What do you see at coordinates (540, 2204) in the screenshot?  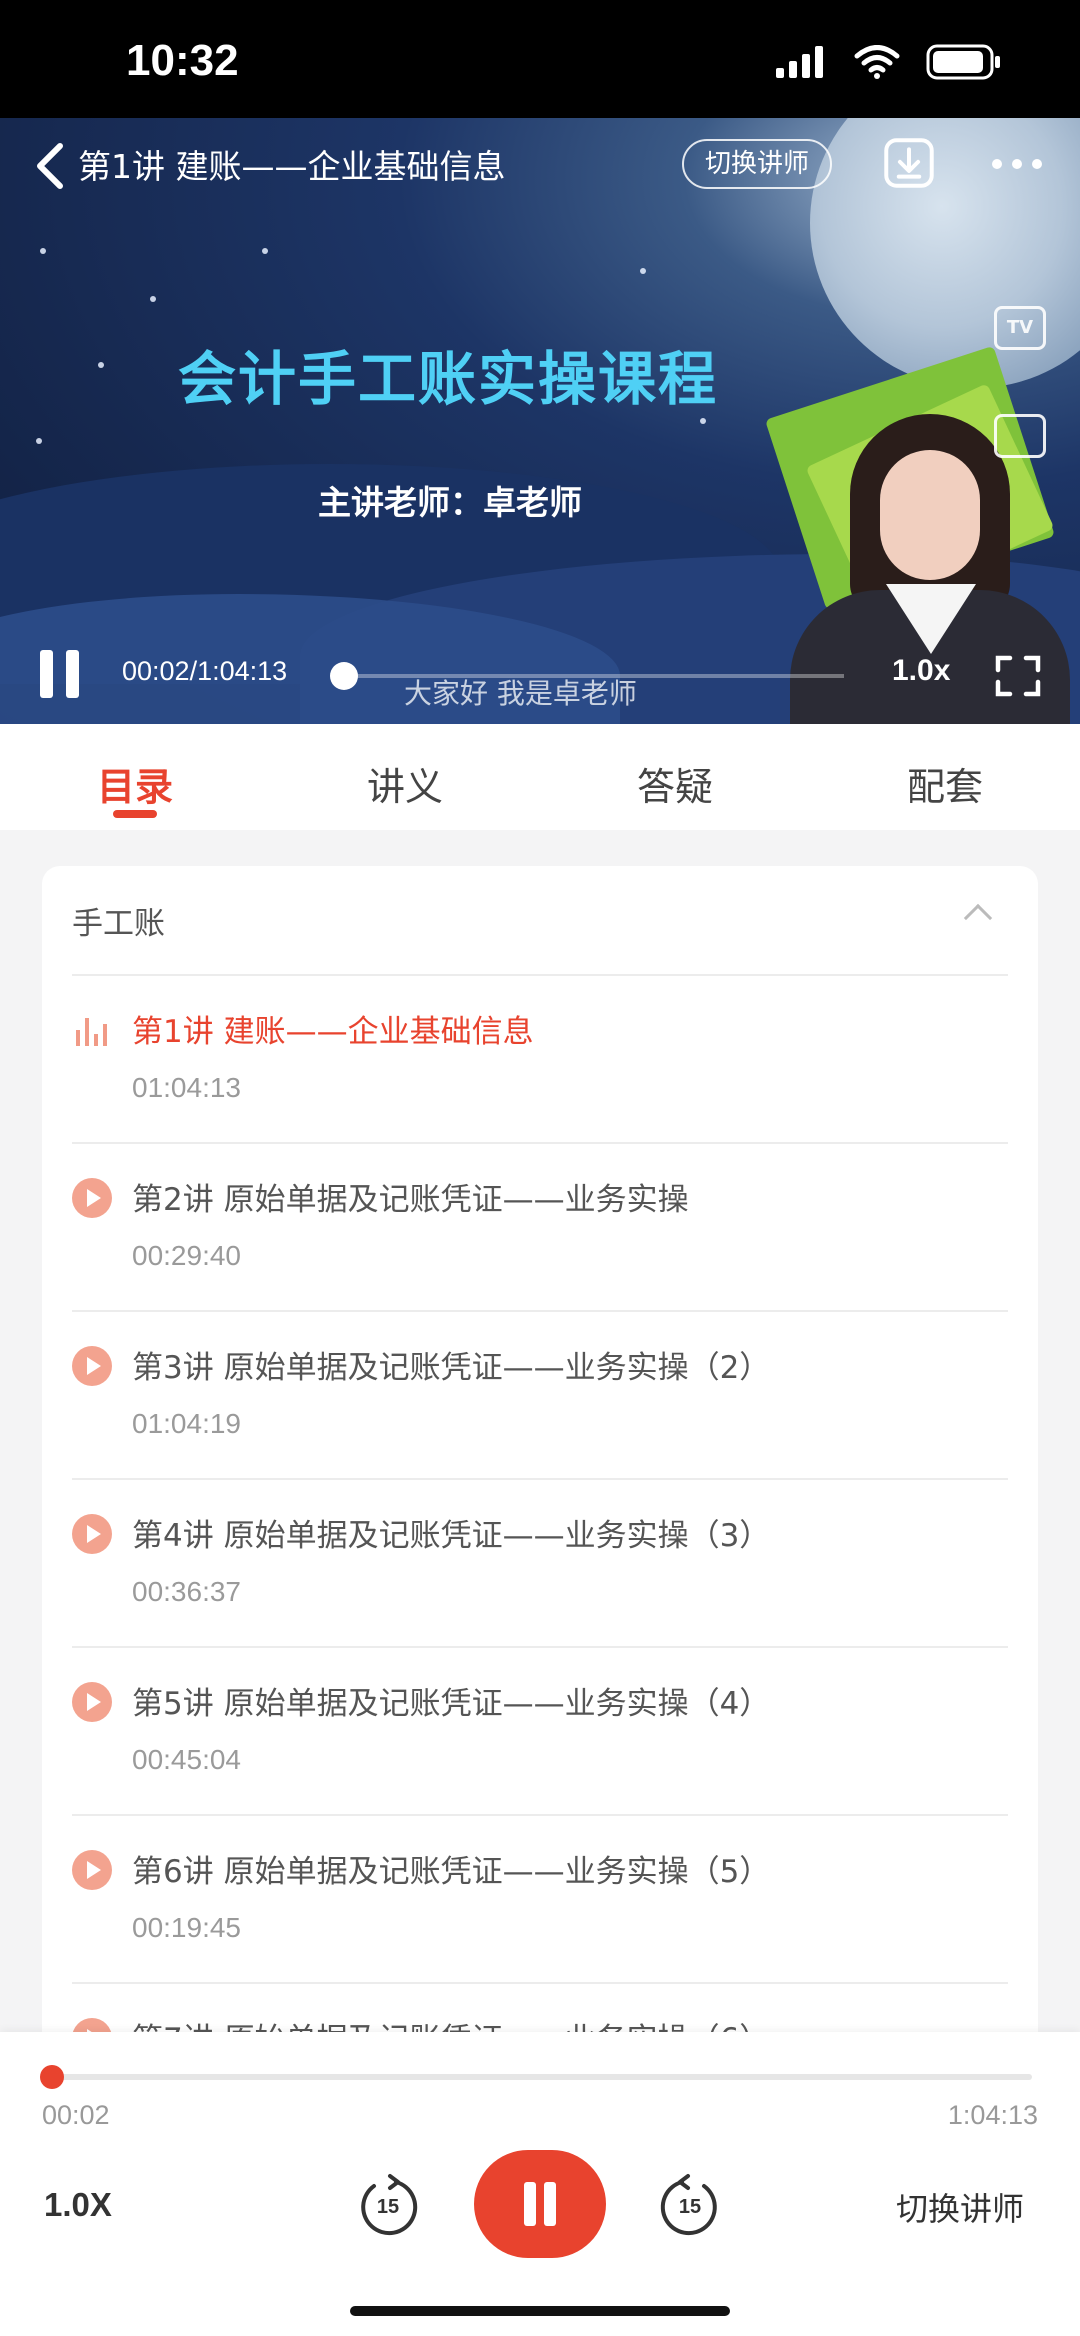 I see `play-pause-button` at bounding box center [540, 2204].